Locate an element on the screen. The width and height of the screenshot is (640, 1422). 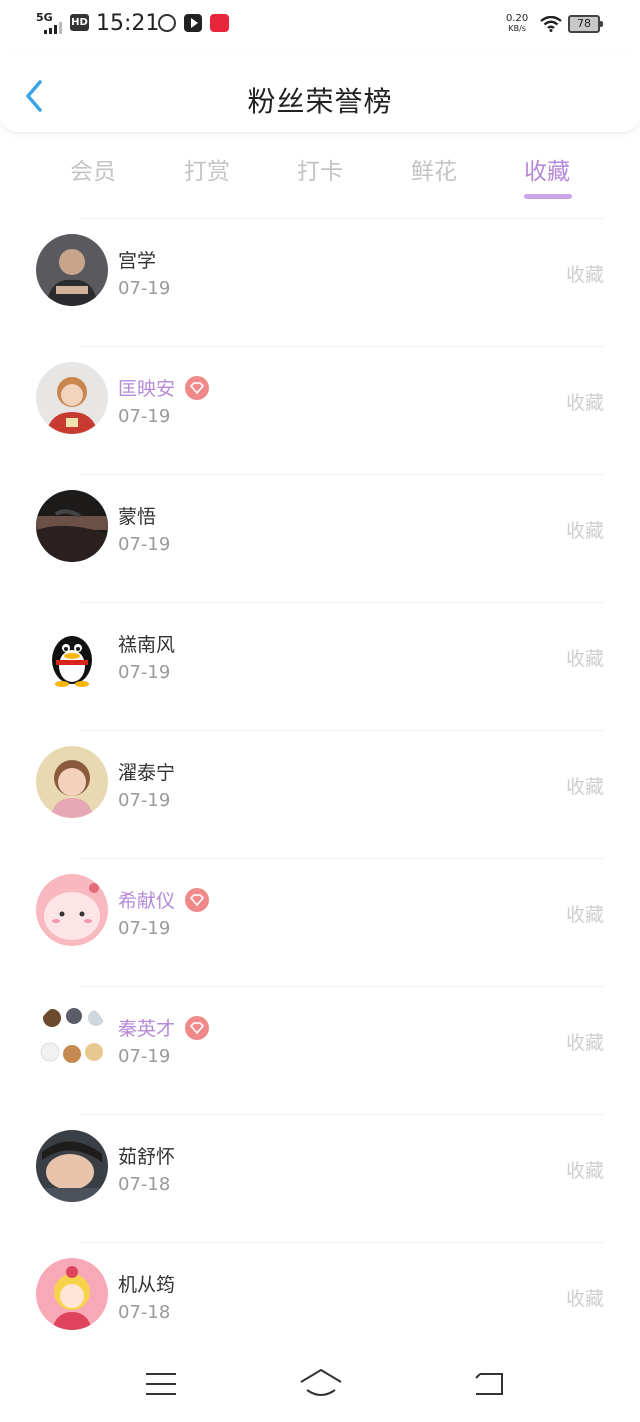
user-name: 匡映安 is located at coordinates (164, 388).